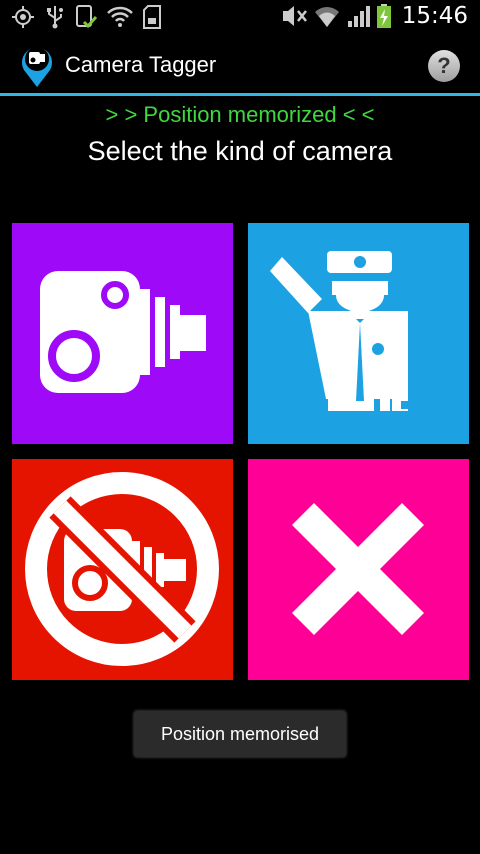  What do you see at coordinates (240, 94) in the screenshot?
I see `action-bar-divider` at bounding box center [240, 94].